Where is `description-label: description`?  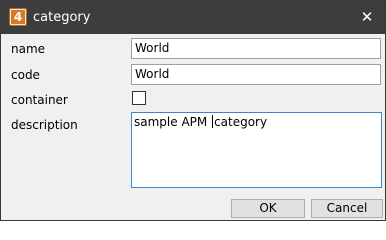
description-label: description is located at coordinates (44, 125).